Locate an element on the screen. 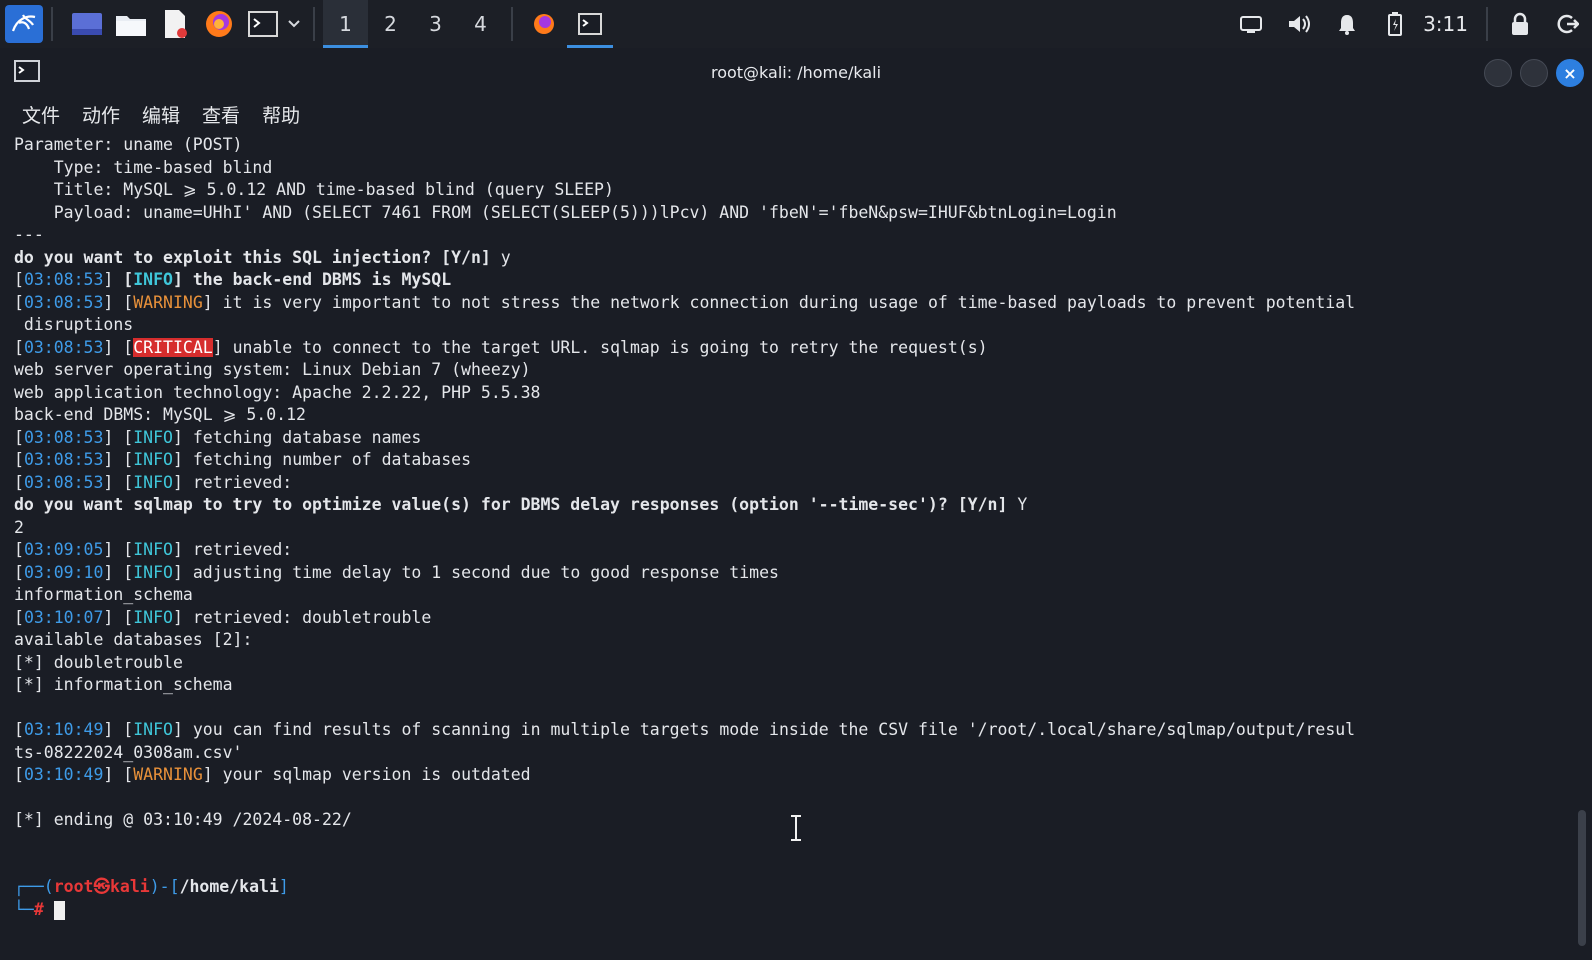  terminal-line: Parameter: uname (POST) is located at coordinates (128, 144).